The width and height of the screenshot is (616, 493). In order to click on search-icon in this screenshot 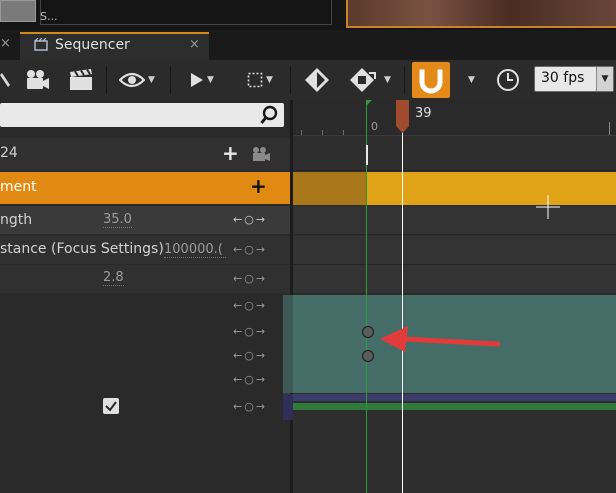, I will do `click(269, 114)`.